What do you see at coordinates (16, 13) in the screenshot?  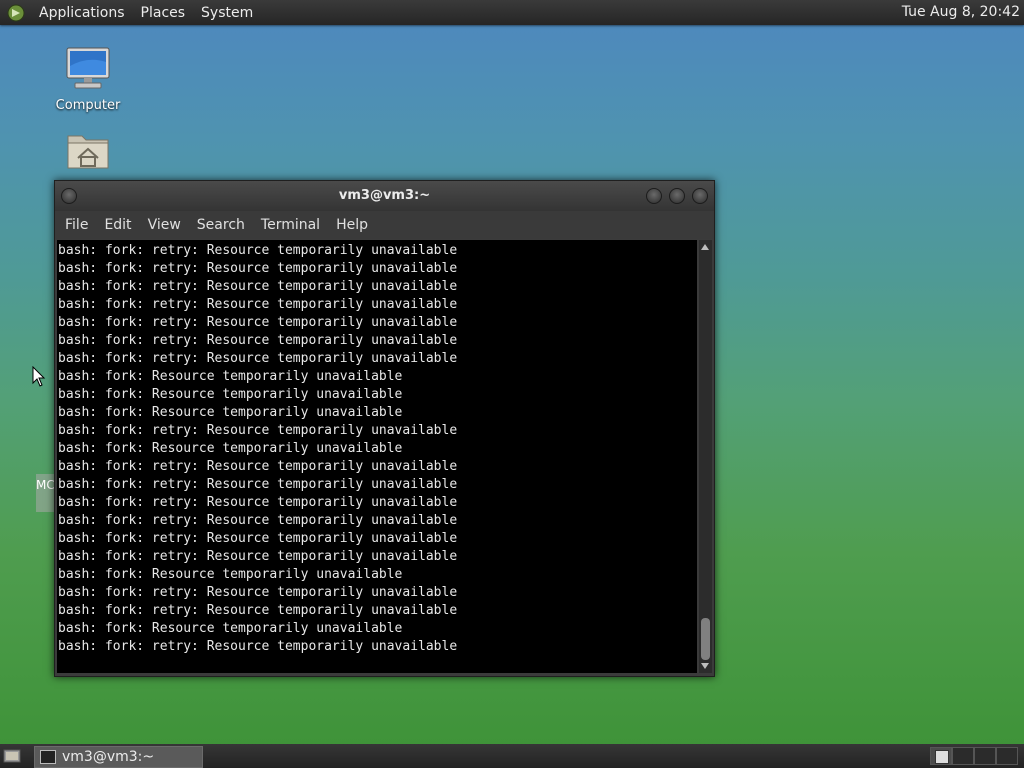 I see `menu-logo-icon` at bounding box center [16, 13].